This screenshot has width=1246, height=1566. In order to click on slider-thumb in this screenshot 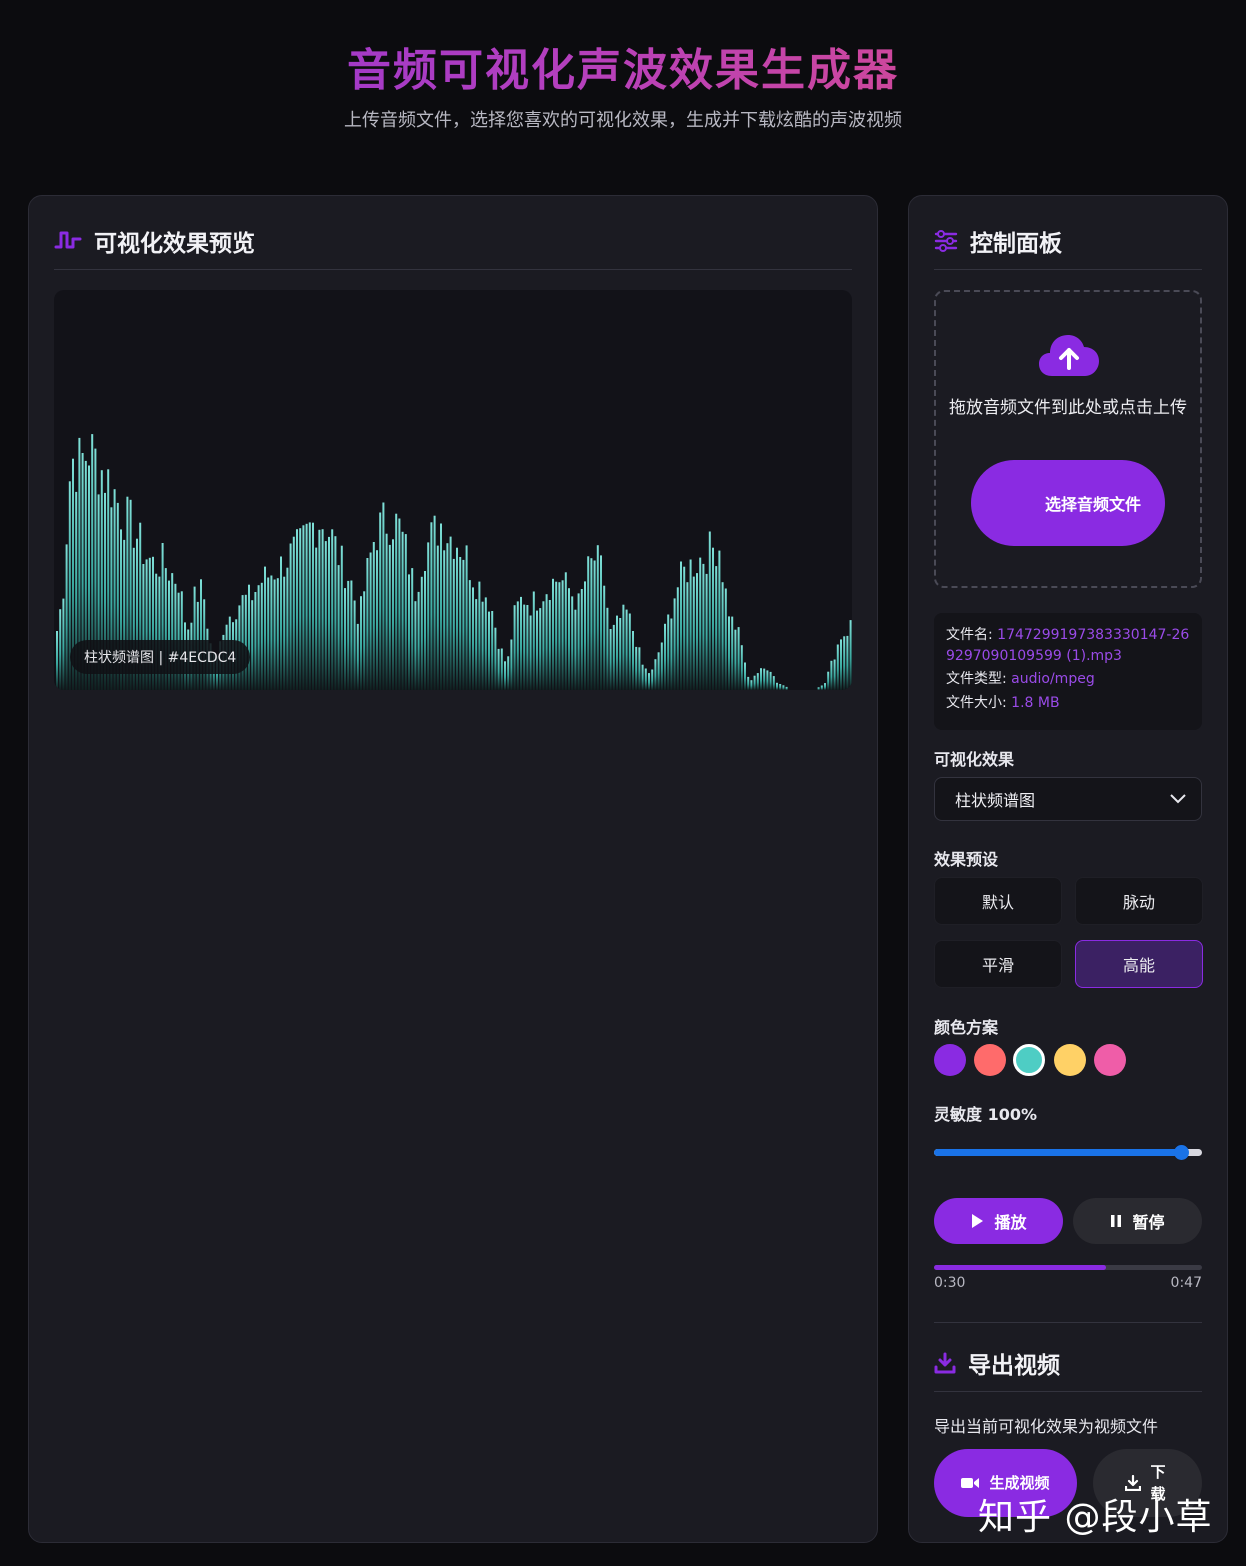, I will do `click(1181, 1152)`.